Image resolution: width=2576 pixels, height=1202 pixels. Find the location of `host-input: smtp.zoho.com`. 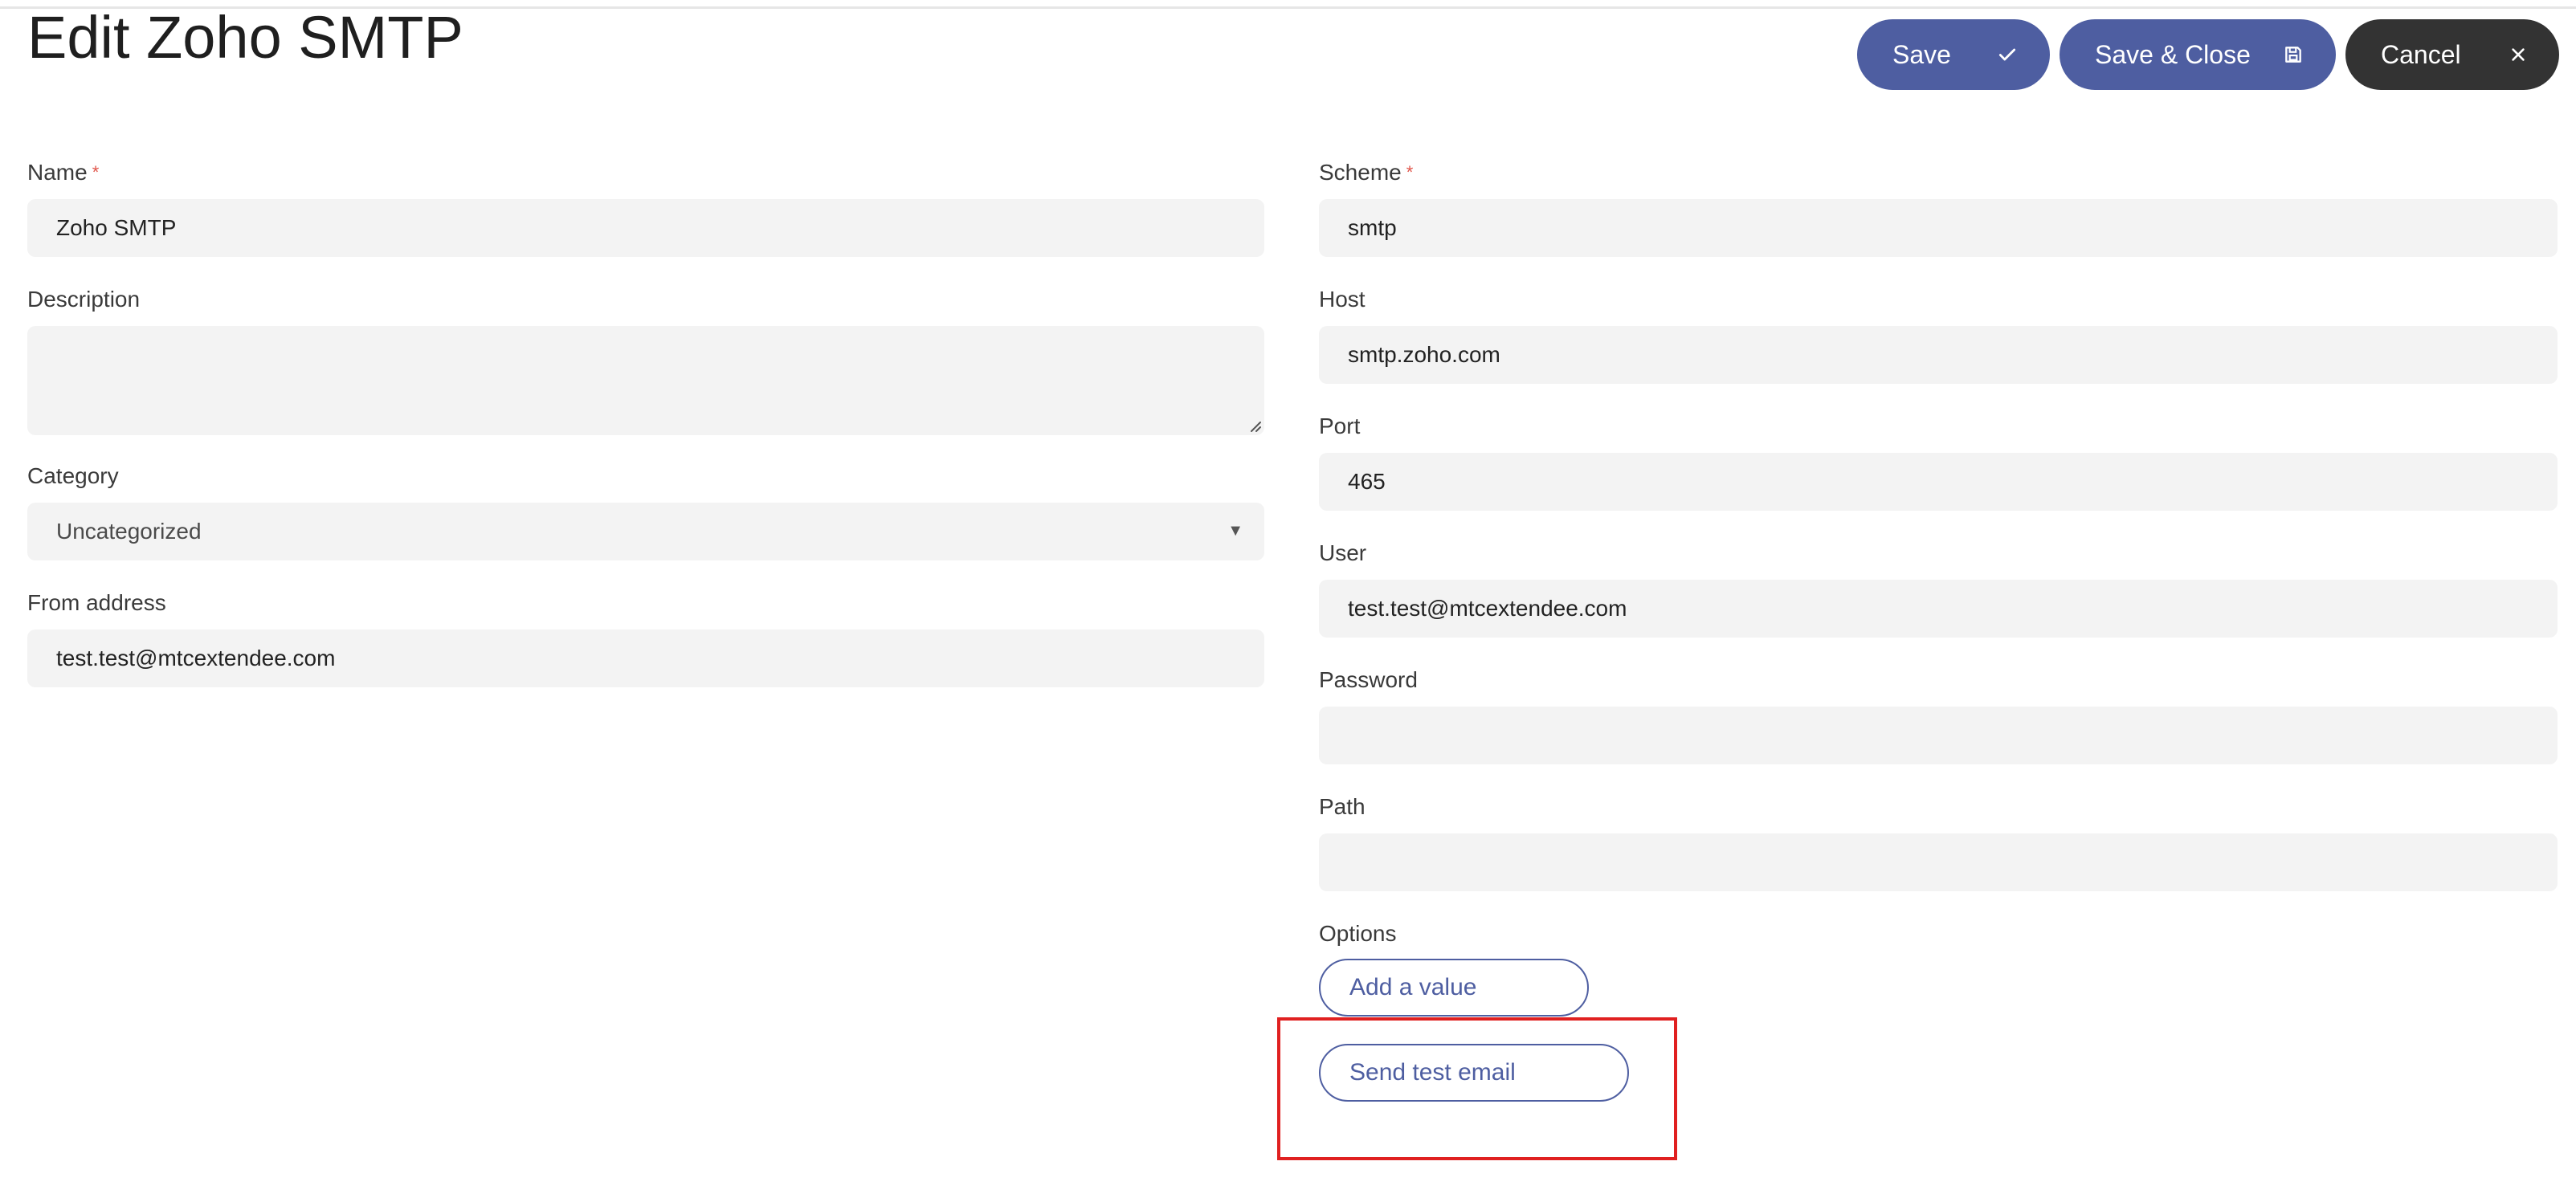

host-input: smtp.zoho.com is located at coordinates (1938, 355).